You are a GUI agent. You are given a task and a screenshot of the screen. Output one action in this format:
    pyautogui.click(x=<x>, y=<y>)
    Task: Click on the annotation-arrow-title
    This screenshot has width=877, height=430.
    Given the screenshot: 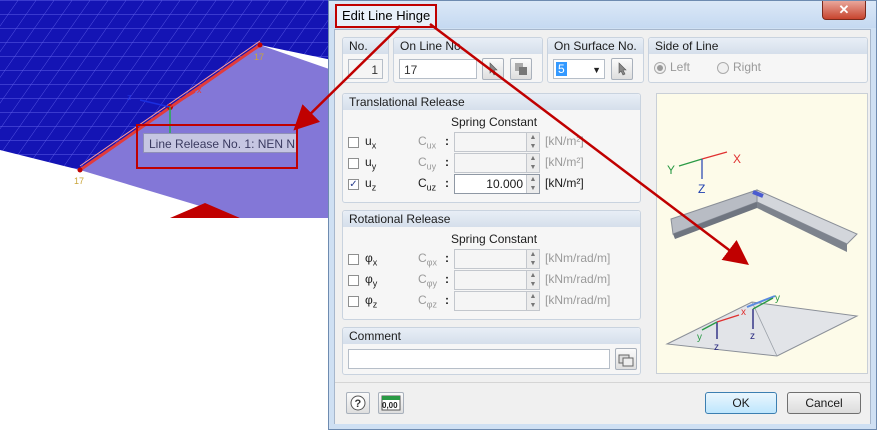 What is the action you would take?
    pyautogui.click(x=347, y=78)
    